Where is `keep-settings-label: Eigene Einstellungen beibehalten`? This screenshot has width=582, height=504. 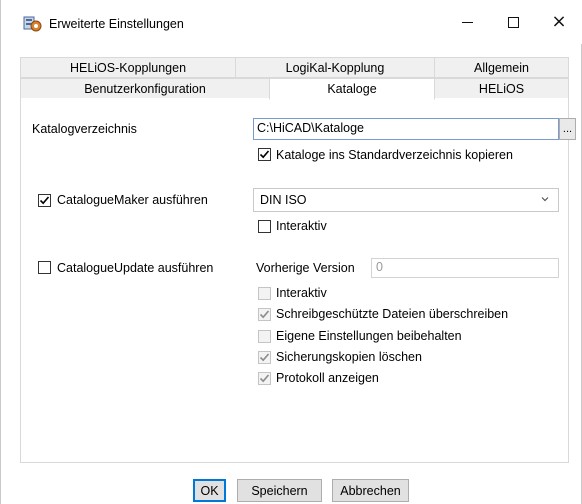 keep-settings-label: Eigene Einstellungen beibehalten is located at coordinates (369, 336).